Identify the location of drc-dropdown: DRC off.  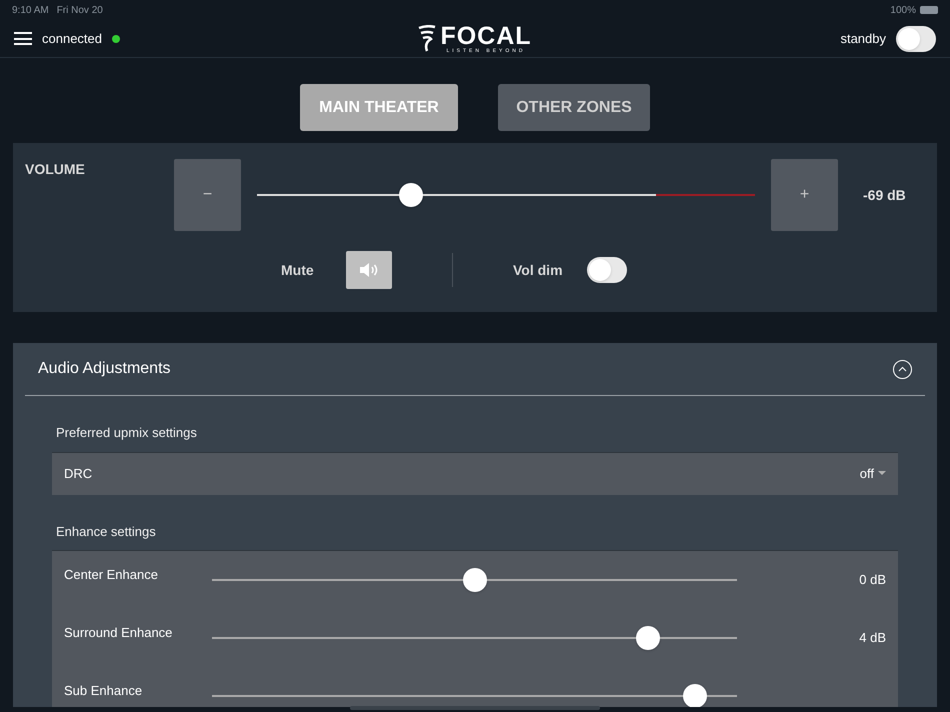
(475, 473).